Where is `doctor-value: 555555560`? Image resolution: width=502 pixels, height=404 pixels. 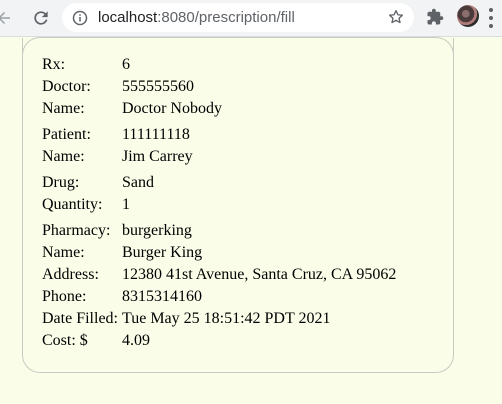
doctor-value: 555555560 is located at coordinates (158, 86).